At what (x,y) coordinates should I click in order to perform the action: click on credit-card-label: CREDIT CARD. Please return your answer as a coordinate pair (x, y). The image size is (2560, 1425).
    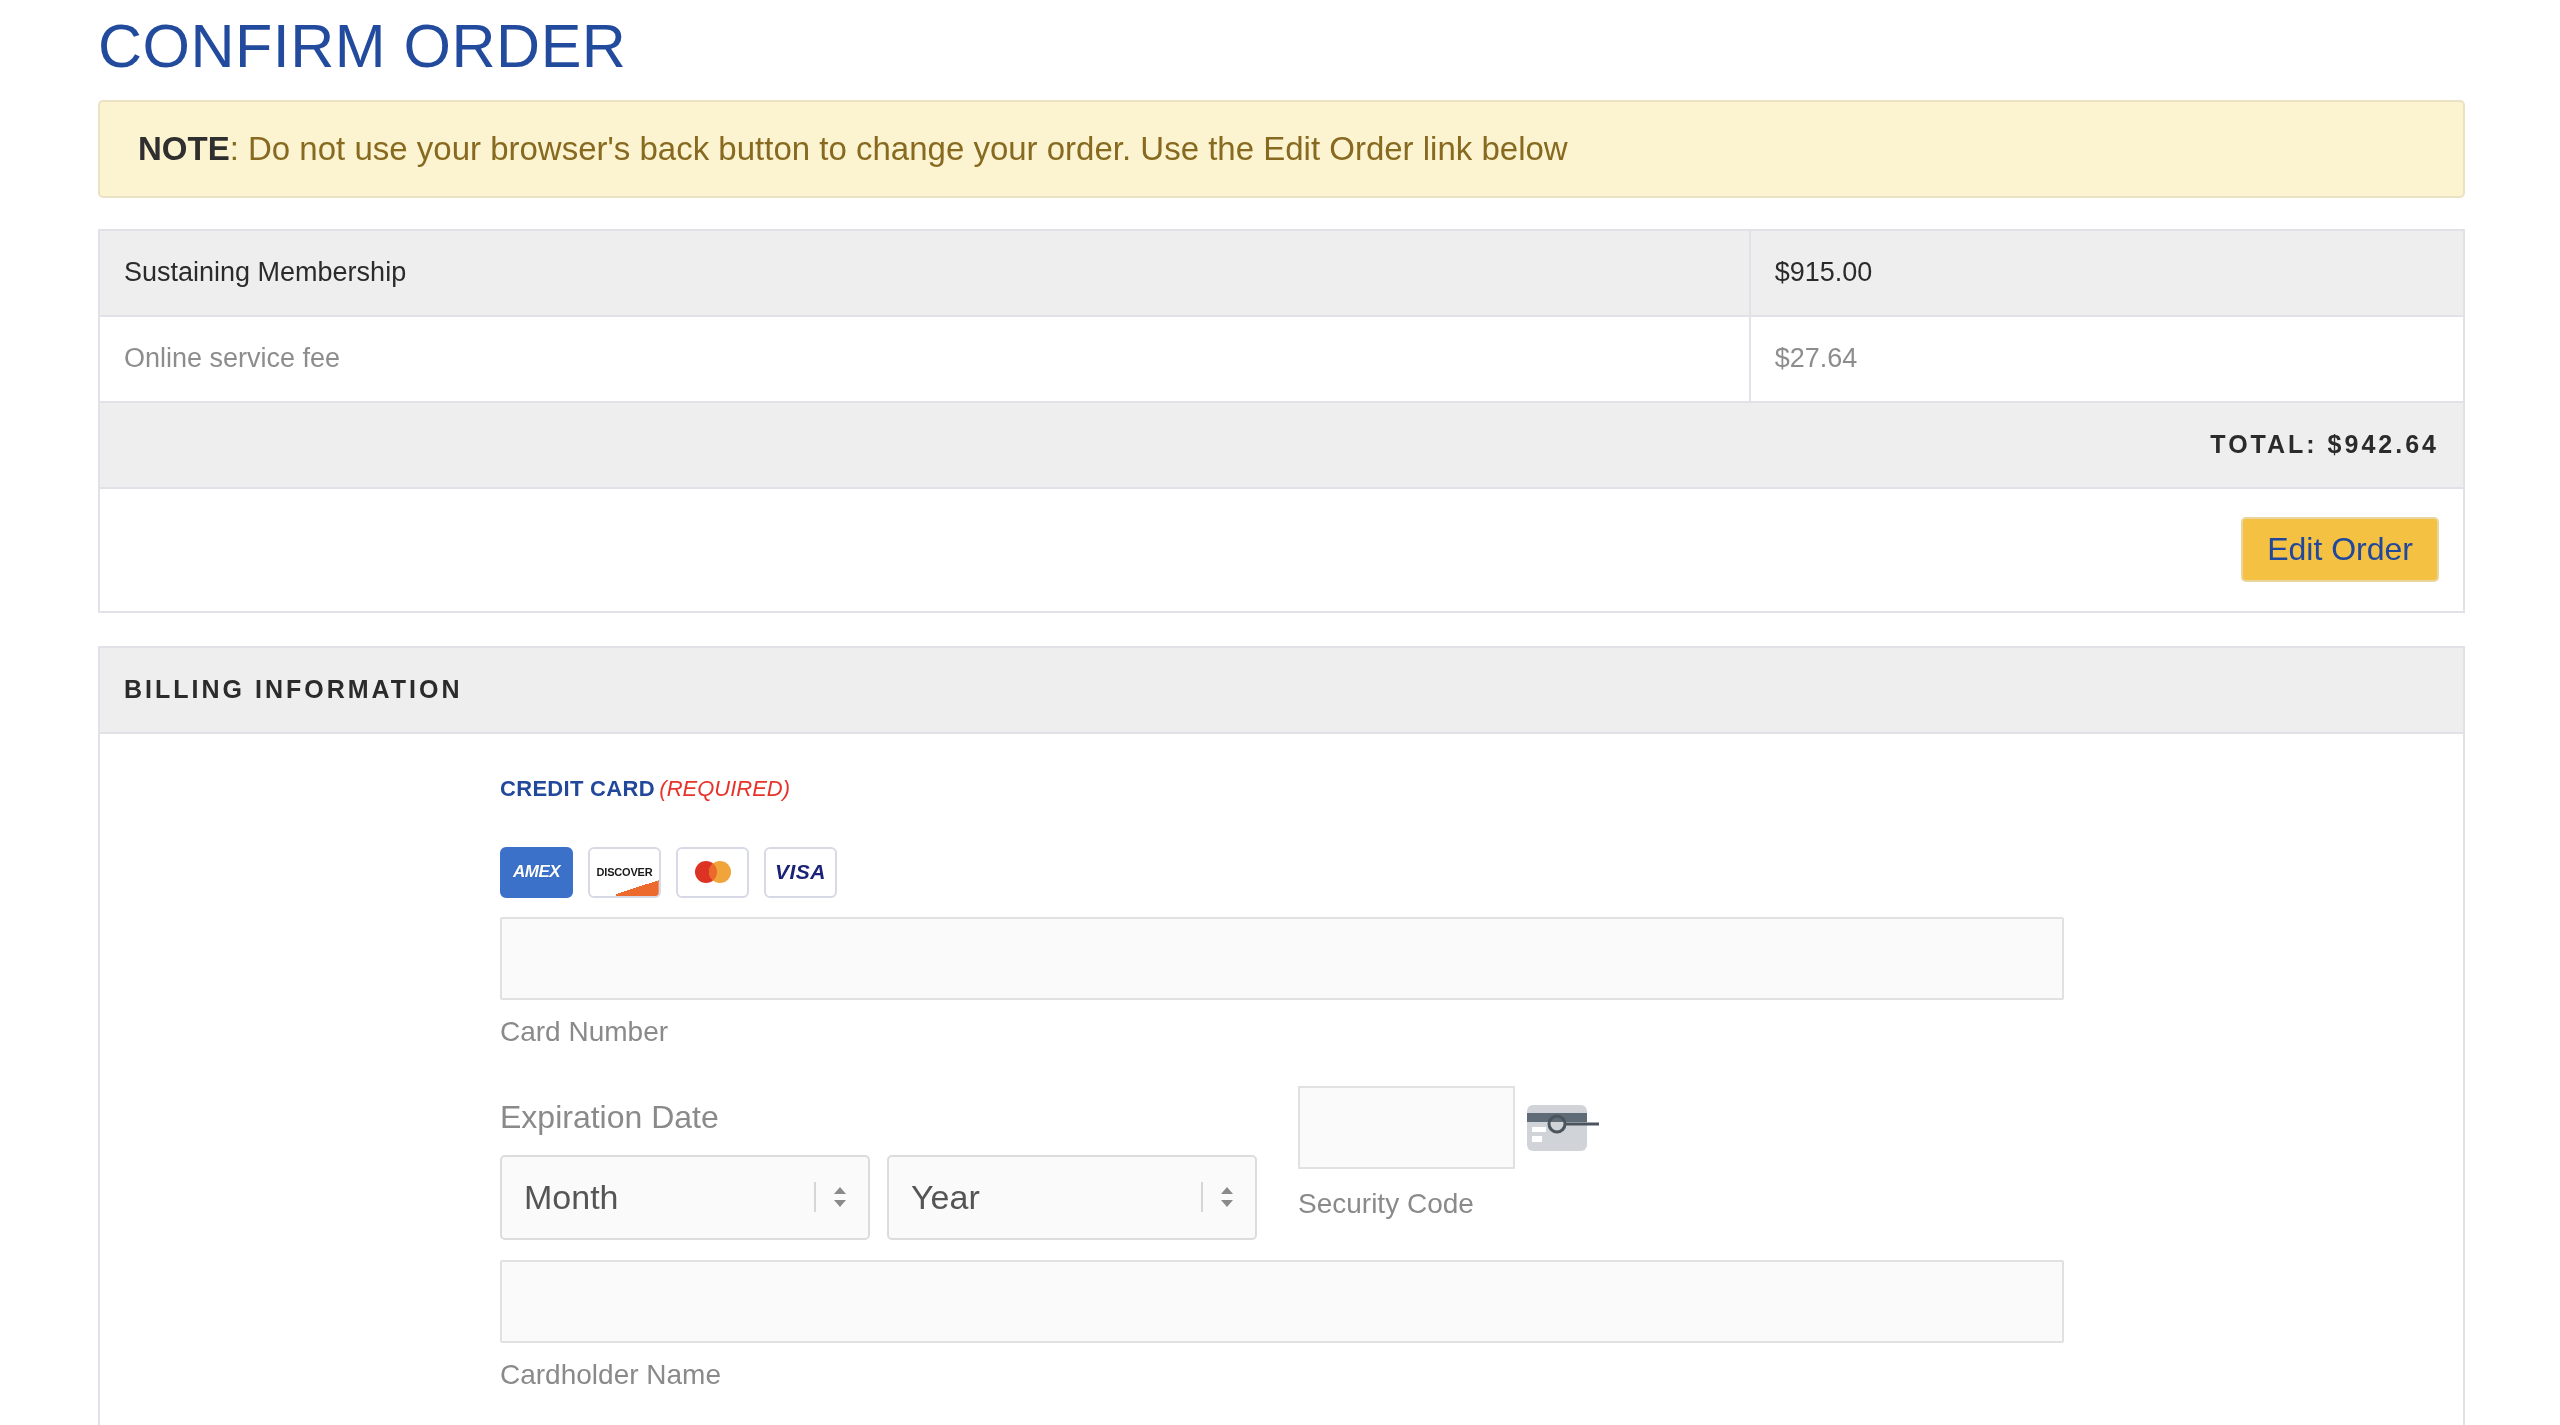
    Looking at the image, I should click on (577, 788).